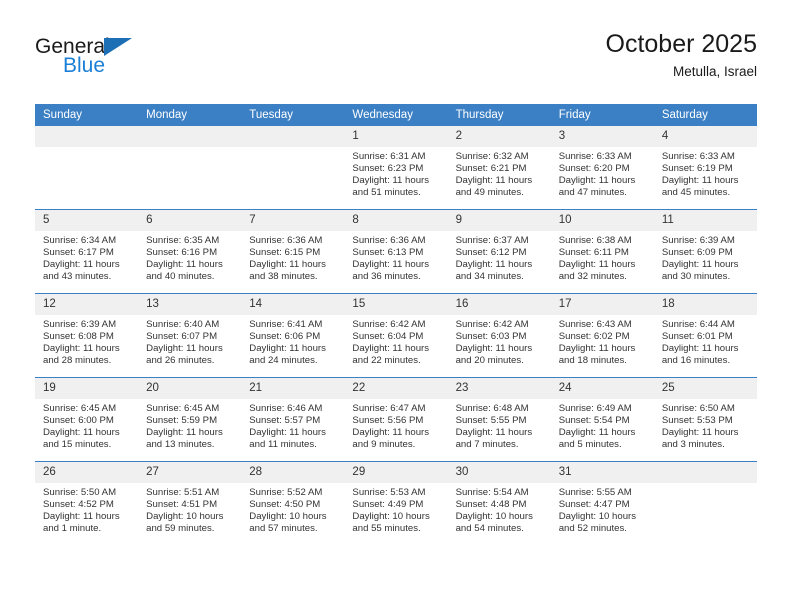 The height and width of the screenshot is (612, 792). Describe the element at coordinates (182, 253) in the screenshot. I see `sunset-text: Sunset: 6:16 PM` at that location.